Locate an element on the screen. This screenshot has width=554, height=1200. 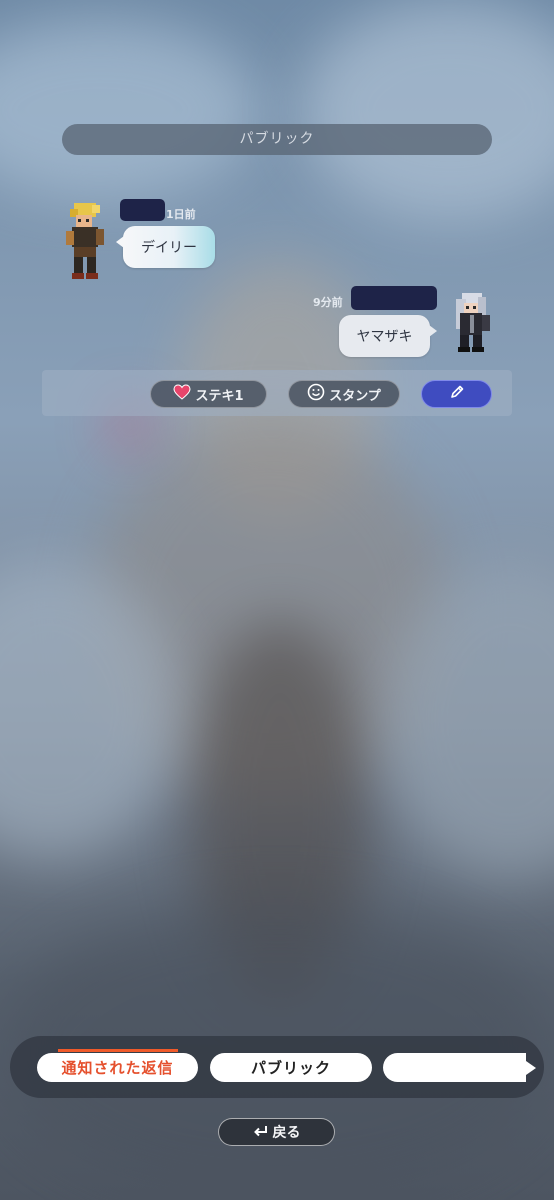
smiley-icon is located at coordinates (316, 394).